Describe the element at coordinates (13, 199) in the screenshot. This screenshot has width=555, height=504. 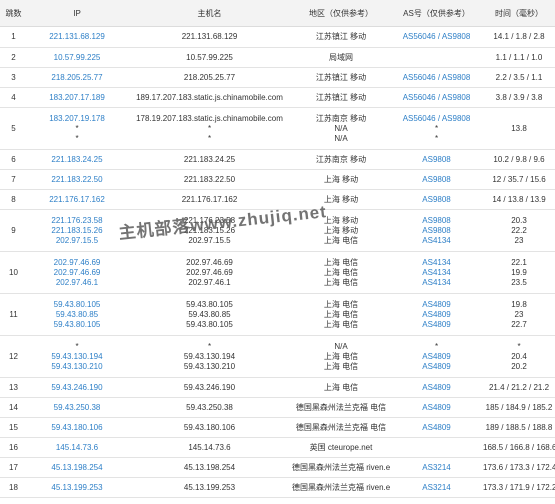
I see `hop-number: 8` at that location.